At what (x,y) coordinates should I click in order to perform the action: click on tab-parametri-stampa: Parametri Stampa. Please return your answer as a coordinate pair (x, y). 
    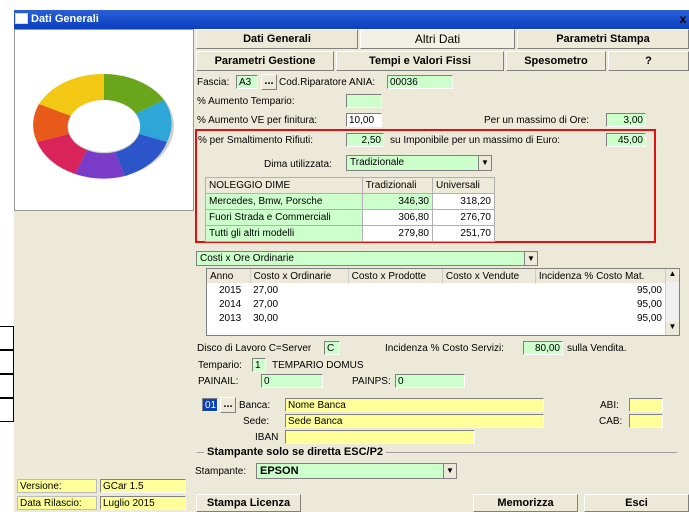
    Looking at the image, I should click on (603, 39).